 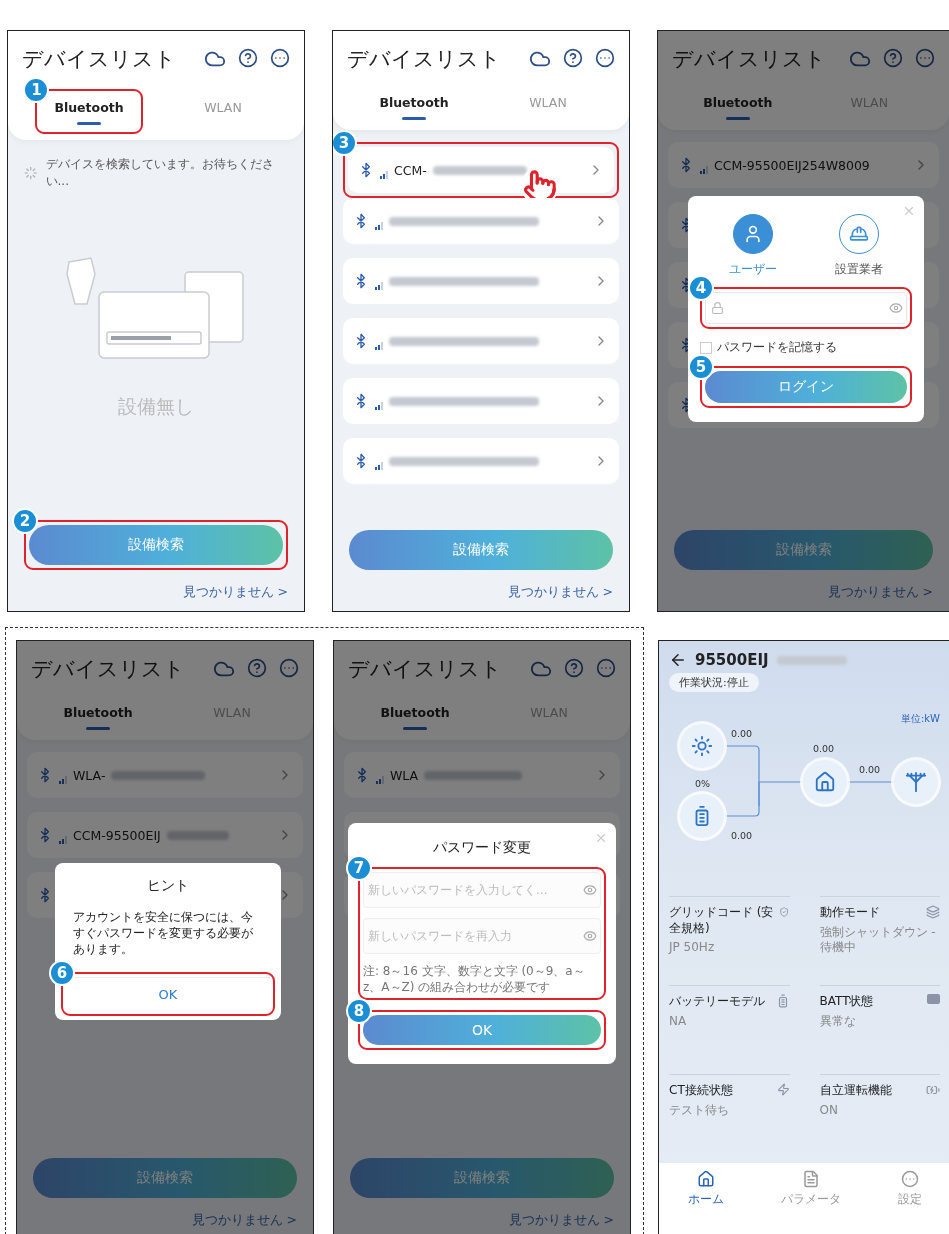 I want to click on checkbox-label: パスワードを記憶する, so click(x=777, y=347).